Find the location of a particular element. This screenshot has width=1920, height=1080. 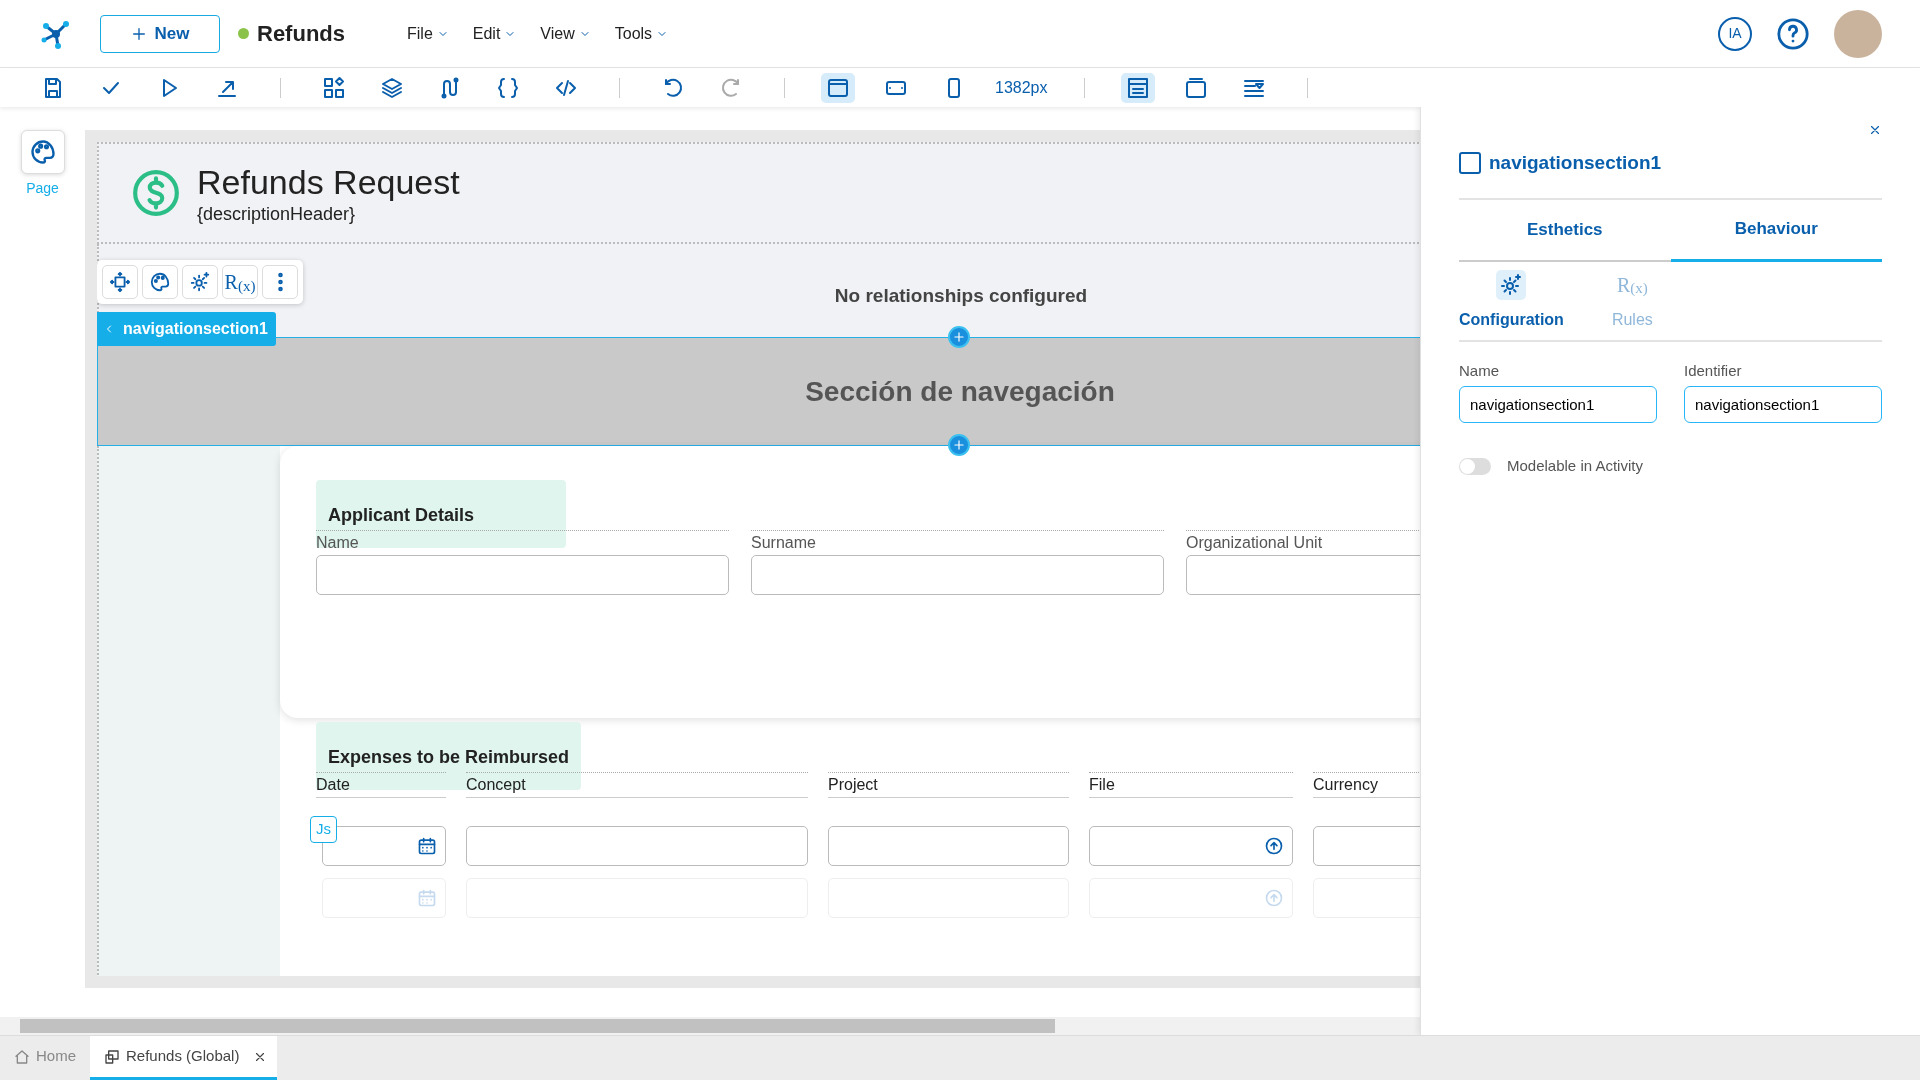

move-button is located at coordinates (120, 282).